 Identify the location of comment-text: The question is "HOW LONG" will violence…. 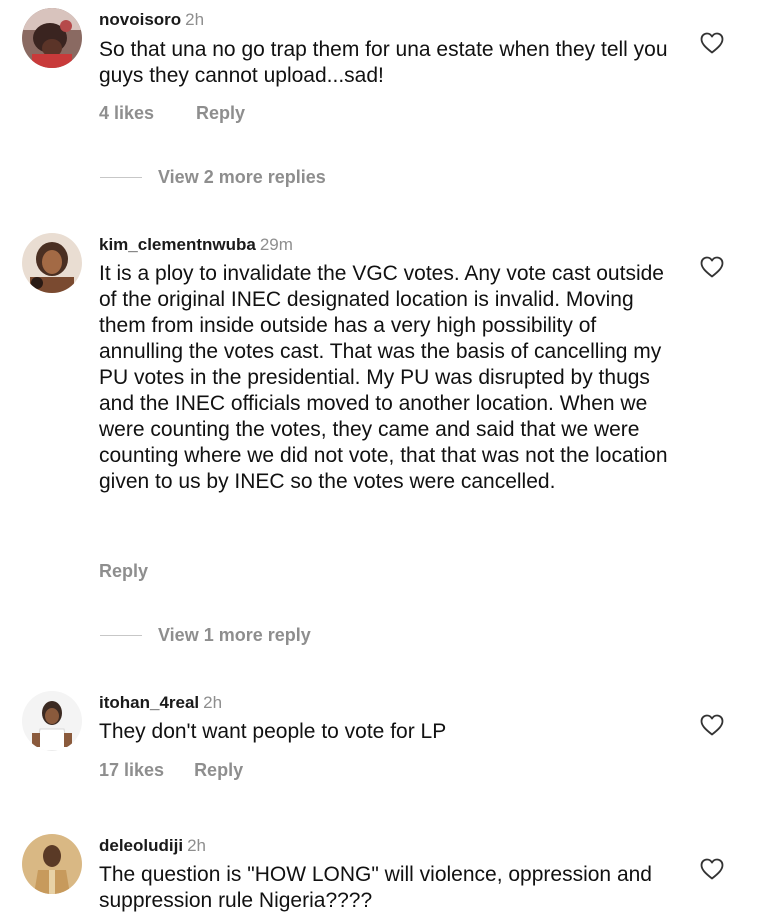
(375, 887).